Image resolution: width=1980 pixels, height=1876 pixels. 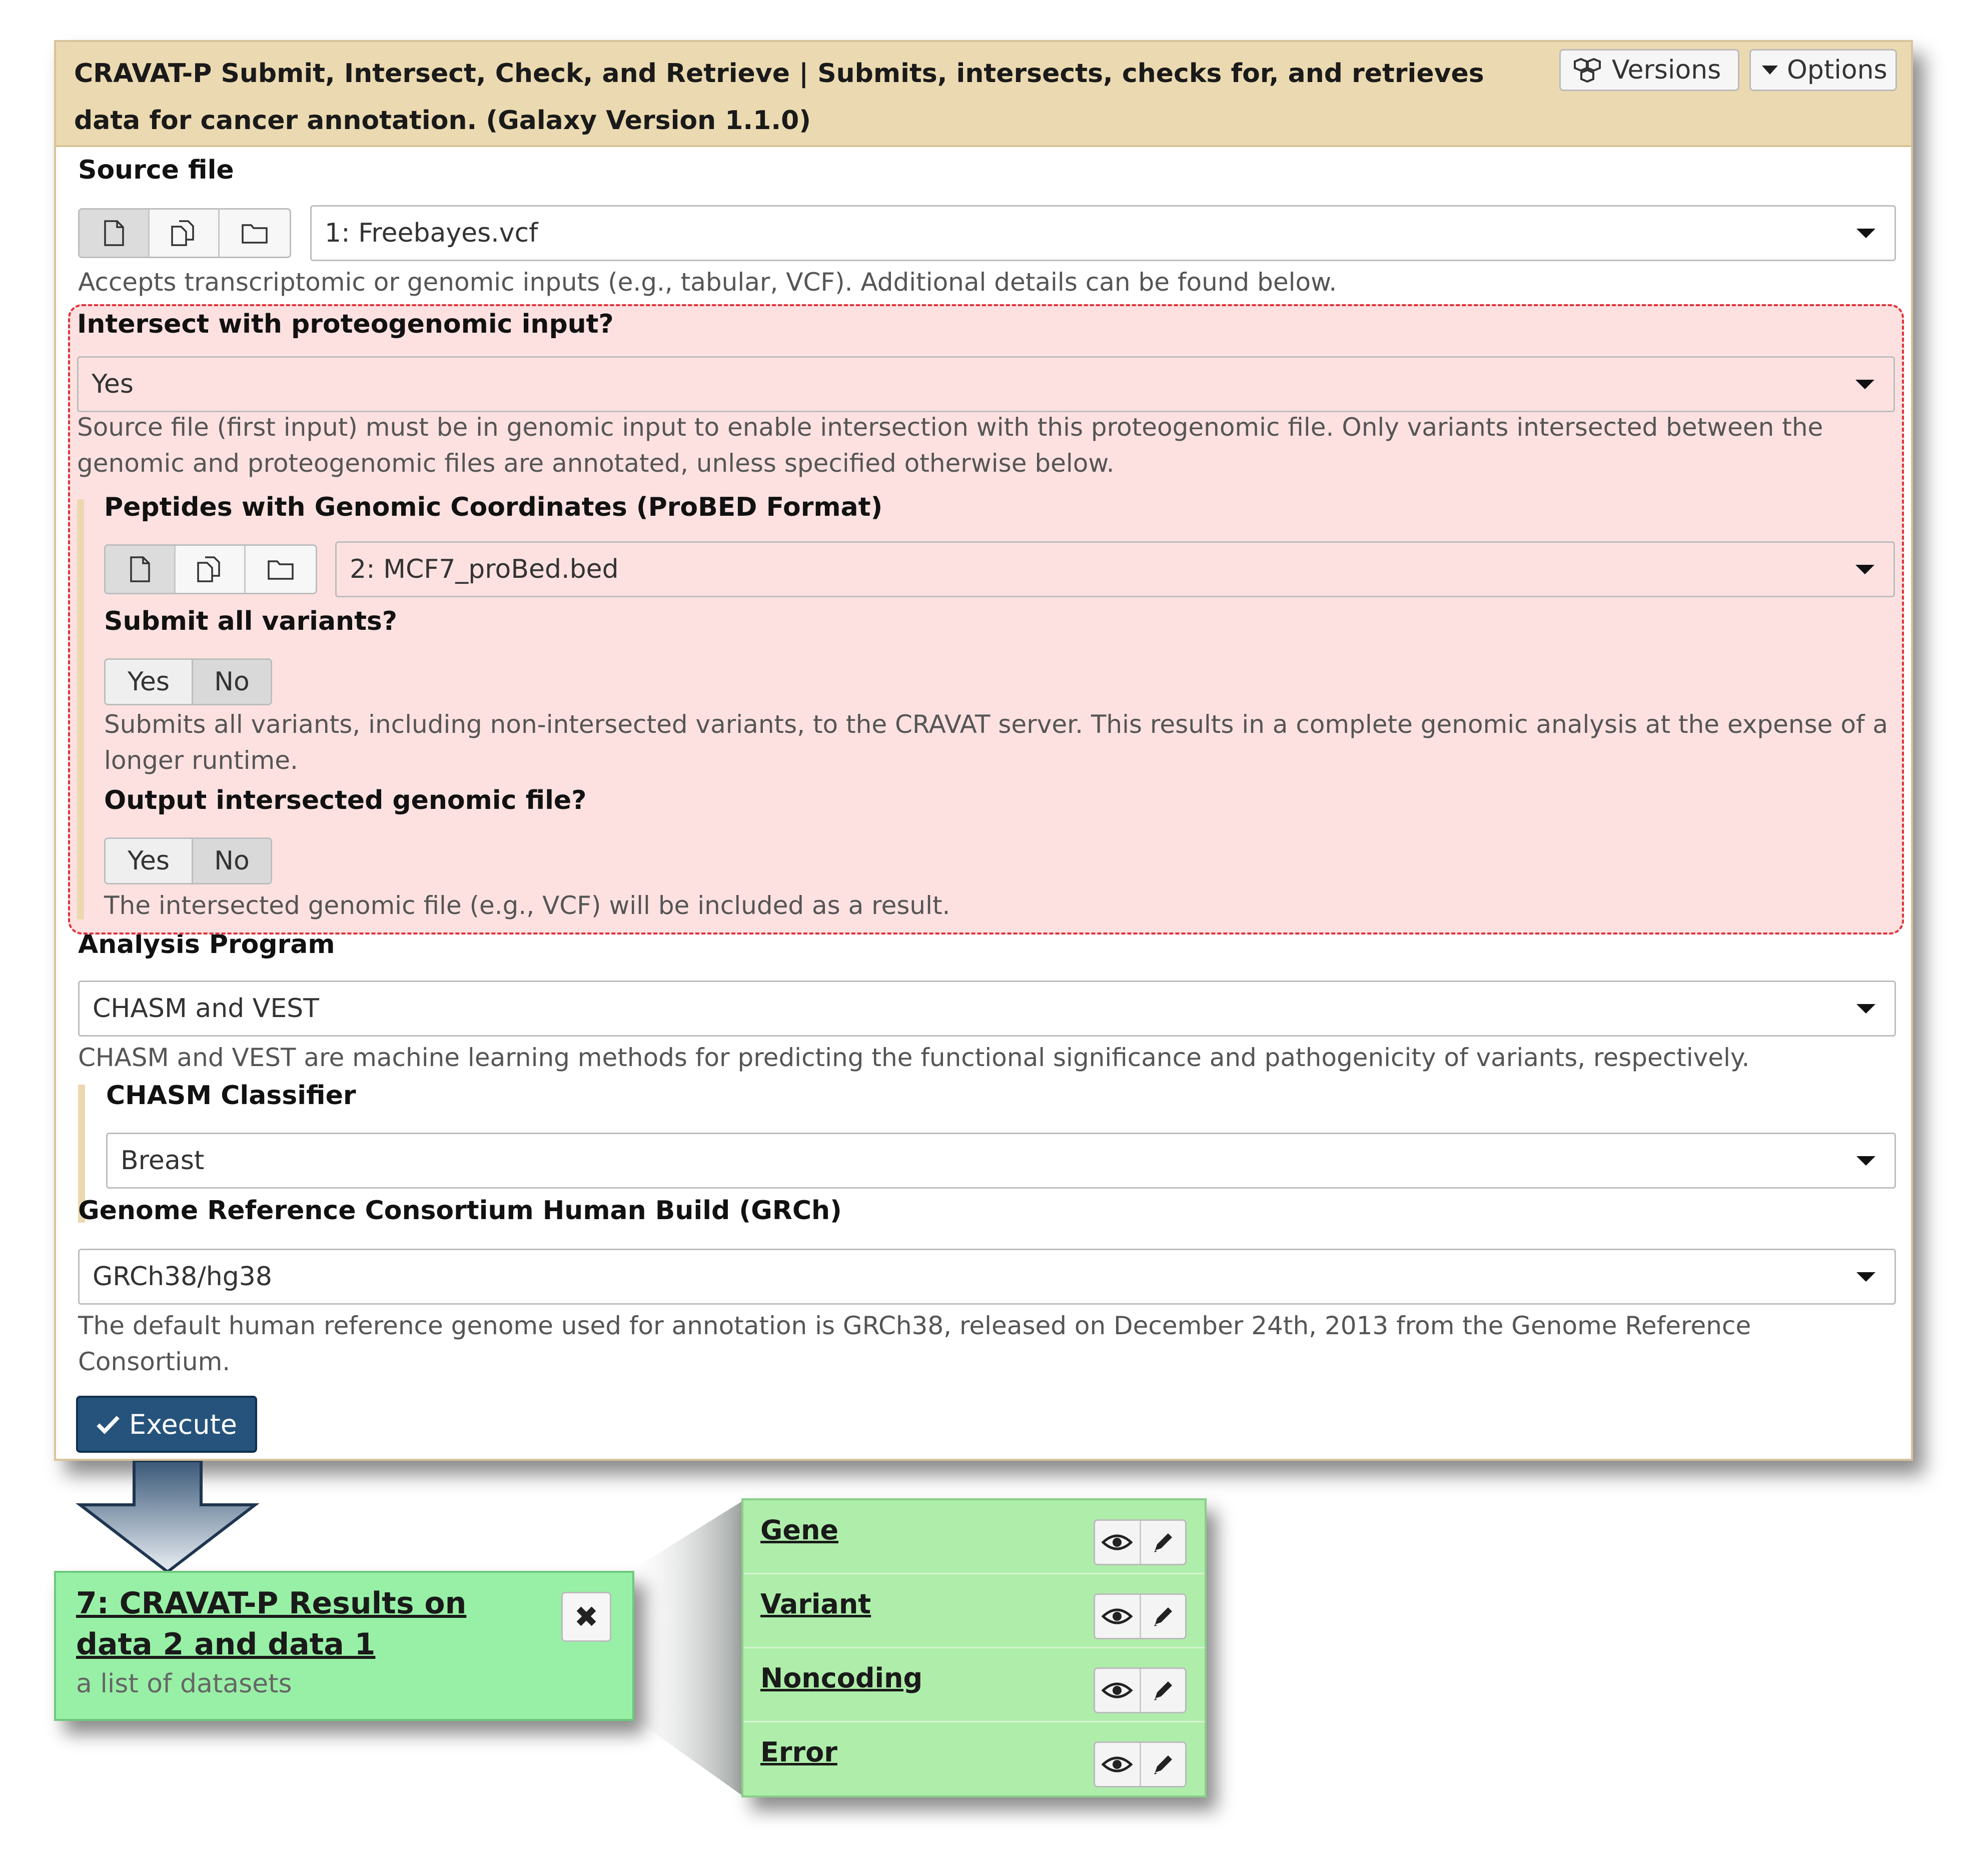 I want to click on output-intersected-label: Output intersected genomic file?, so click(x=345, y=800).